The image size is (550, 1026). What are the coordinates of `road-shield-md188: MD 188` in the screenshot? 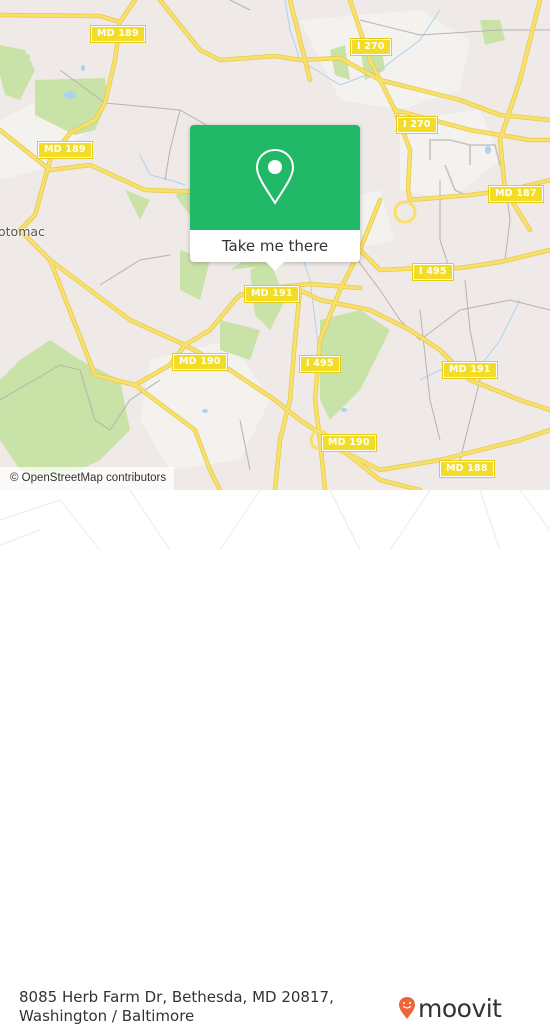 It's located at (467, 469).